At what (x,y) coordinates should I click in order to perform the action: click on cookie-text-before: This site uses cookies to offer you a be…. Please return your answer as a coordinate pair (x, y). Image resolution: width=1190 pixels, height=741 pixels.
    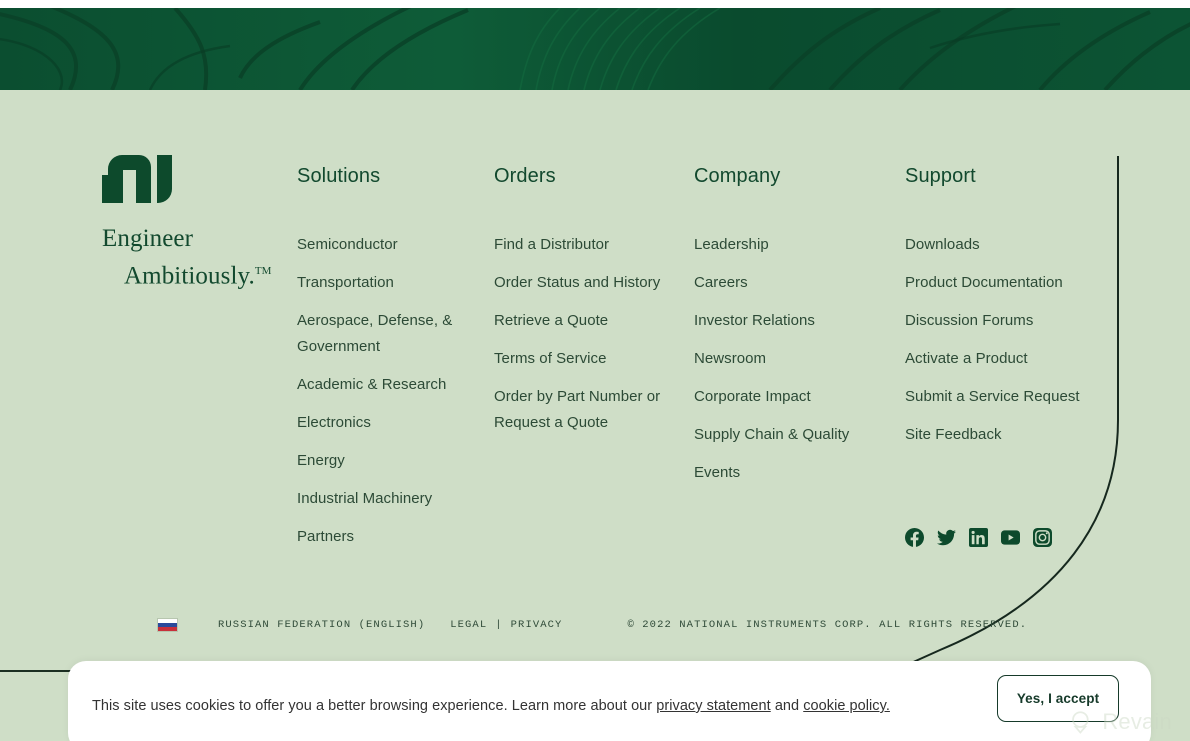
    Looking at the image, I should click on (374, 706).